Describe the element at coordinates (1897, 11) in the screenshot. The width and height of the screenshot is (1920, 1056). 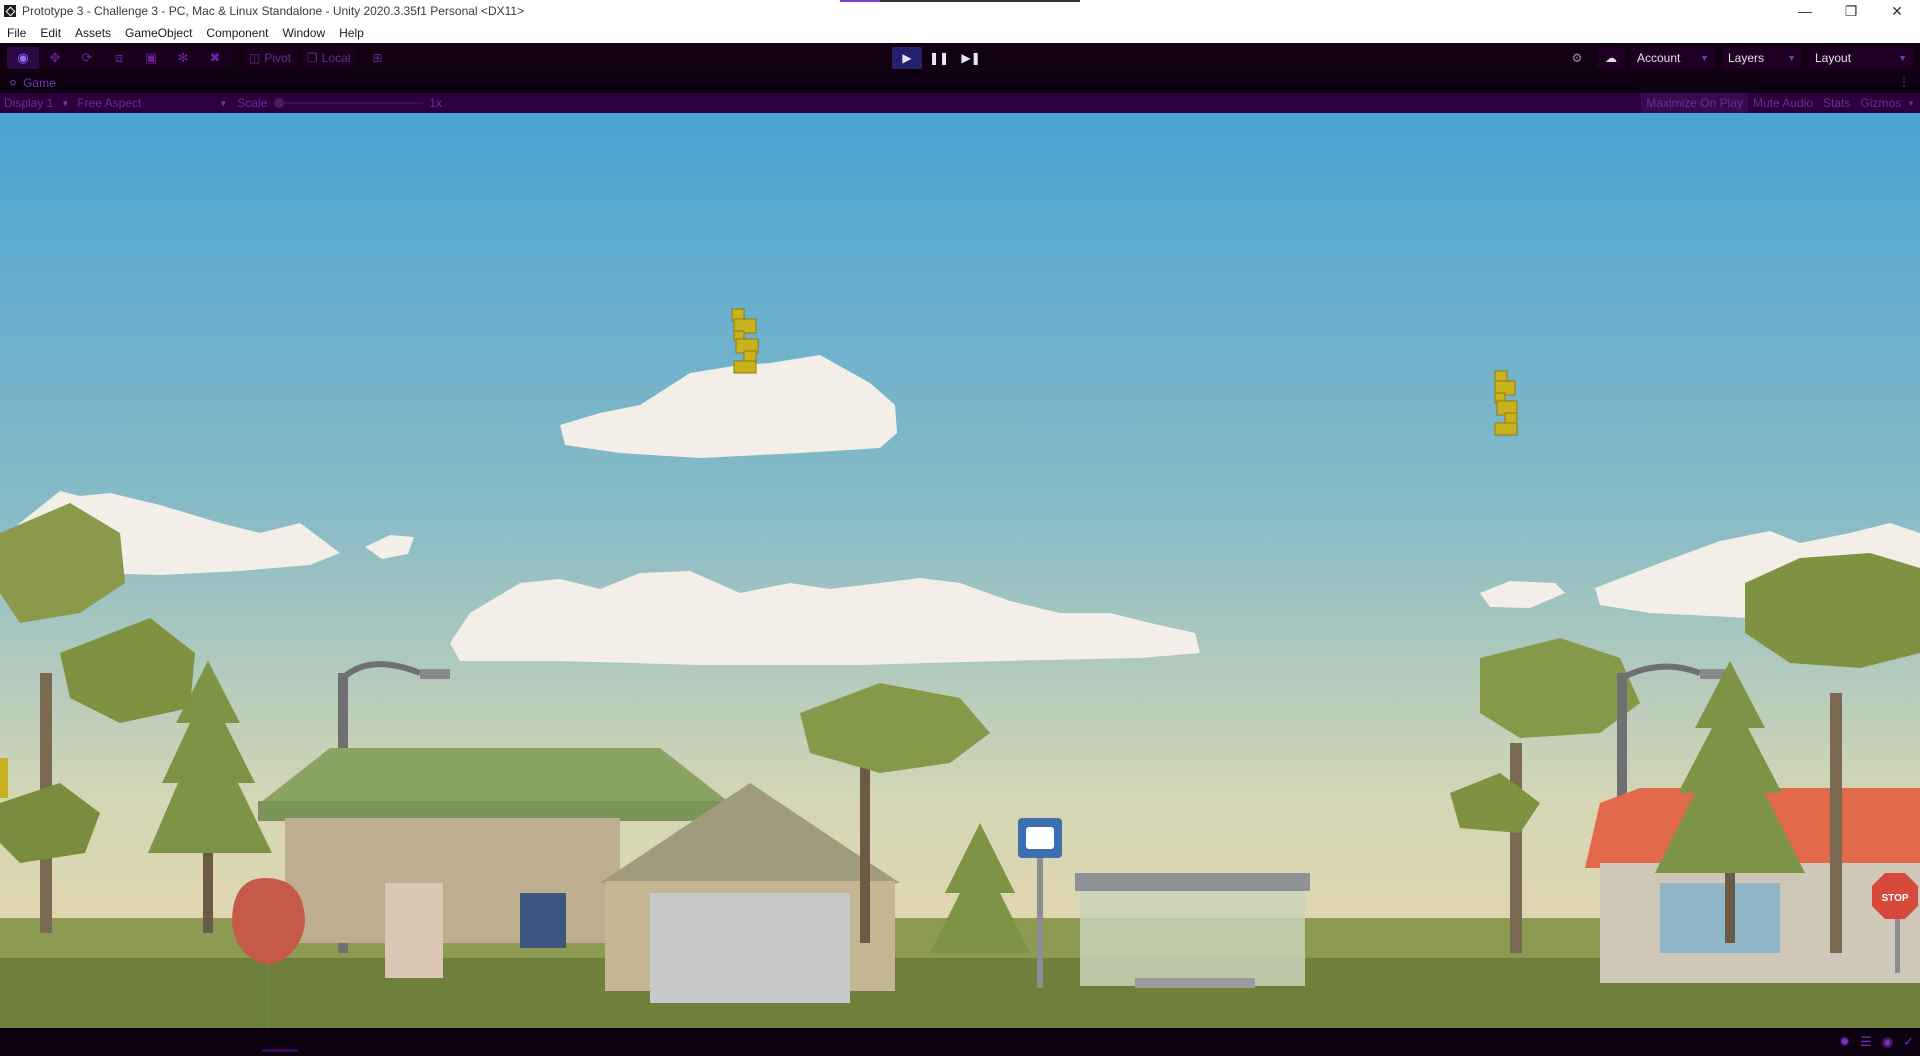
I see `close-icon: ✕` at that location.